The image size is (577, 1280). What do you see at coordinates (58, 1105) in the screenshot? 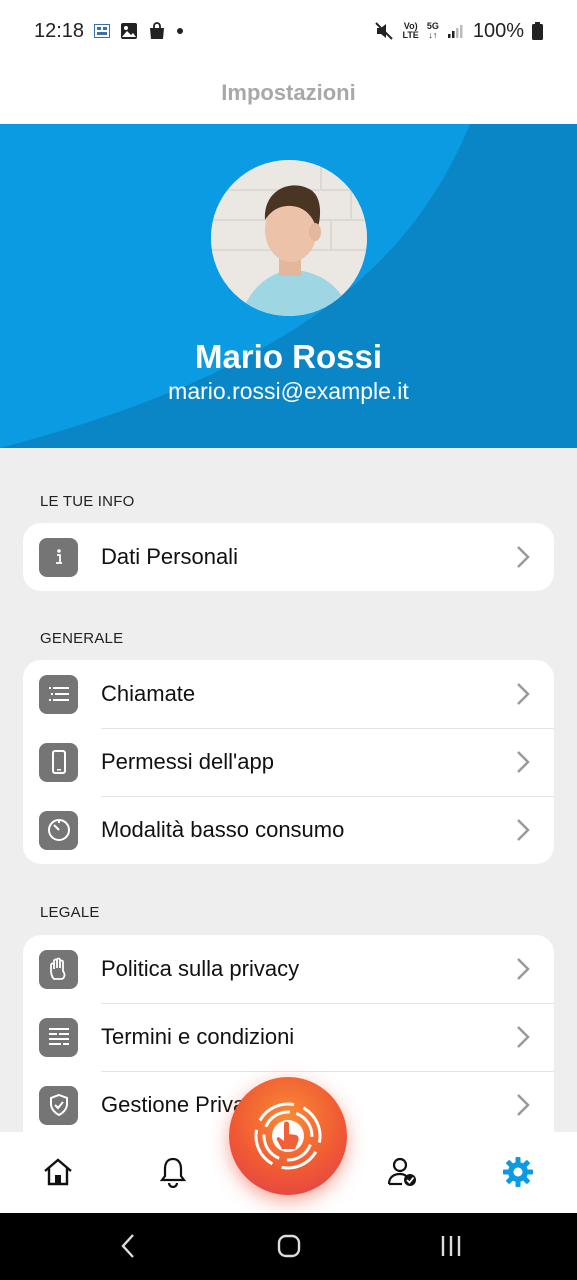
I see `shield-check-icon` at bounding box center [58, 1105].